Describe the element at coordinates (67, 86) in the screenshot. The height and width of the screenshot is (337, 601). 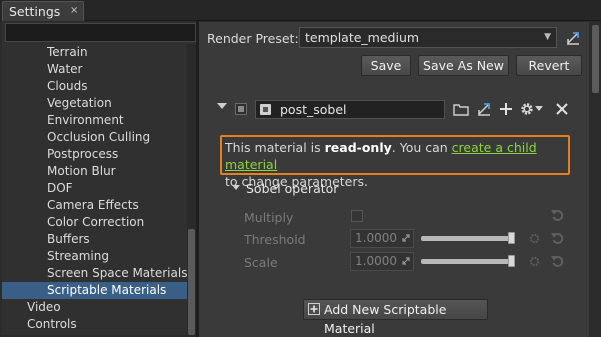
I see `sidebar-item-clouds: Clouds` at that location.